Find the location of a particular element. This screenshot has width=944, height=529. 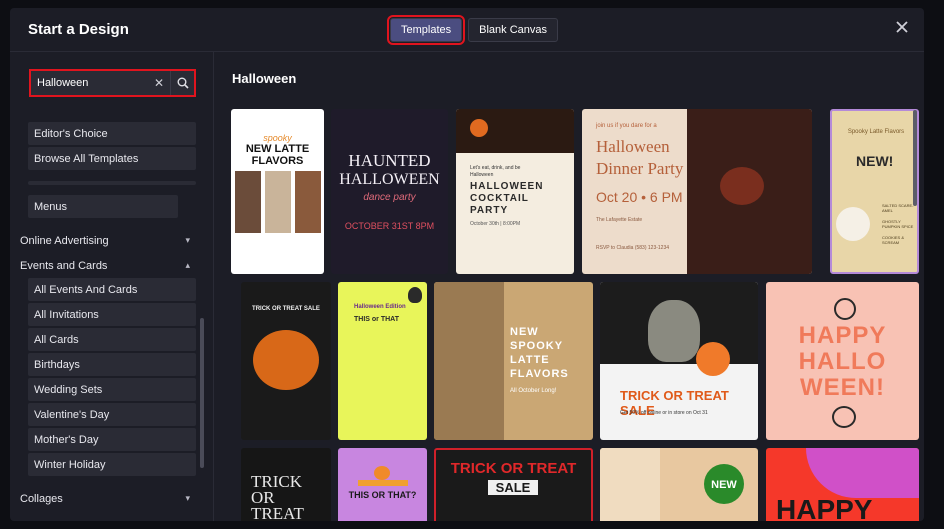

banner is located at coordinates (383, 483).